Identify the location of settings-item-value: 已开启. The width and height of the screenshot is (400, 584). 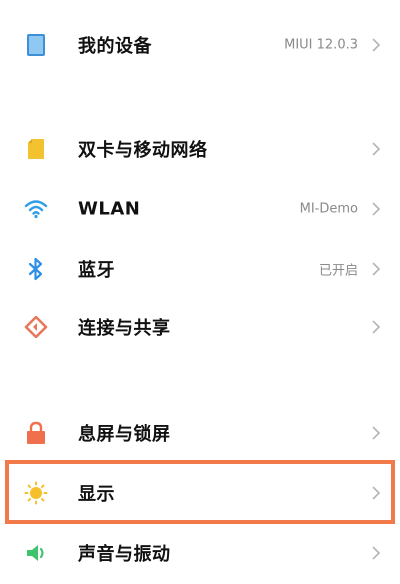
(338, 271).